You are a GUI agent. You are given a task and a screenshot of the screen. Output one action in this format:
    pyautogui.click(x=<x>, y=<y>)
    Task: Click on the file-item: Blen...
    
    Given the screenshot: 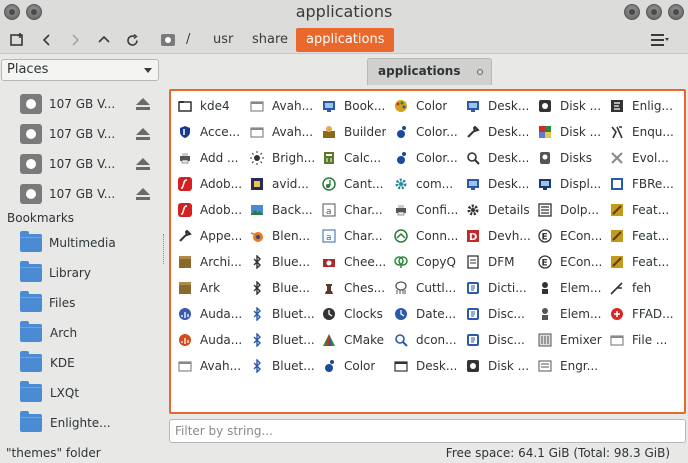 What is the action you would take?
    pyautogui.click(x=281, y=236)
    